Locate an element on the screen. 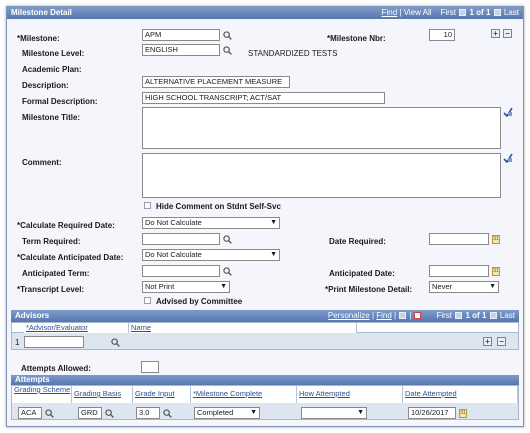 Image resolution: width=530 pixels, height=433 pixels. anticipated-date-label: Anticipated Date: is located at coordinates (362, 273).